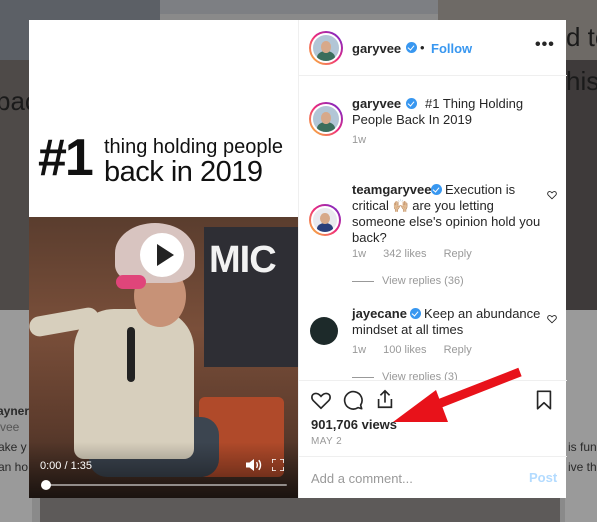  I want to click on comment-likes: 342 likes, so click(404, 254).